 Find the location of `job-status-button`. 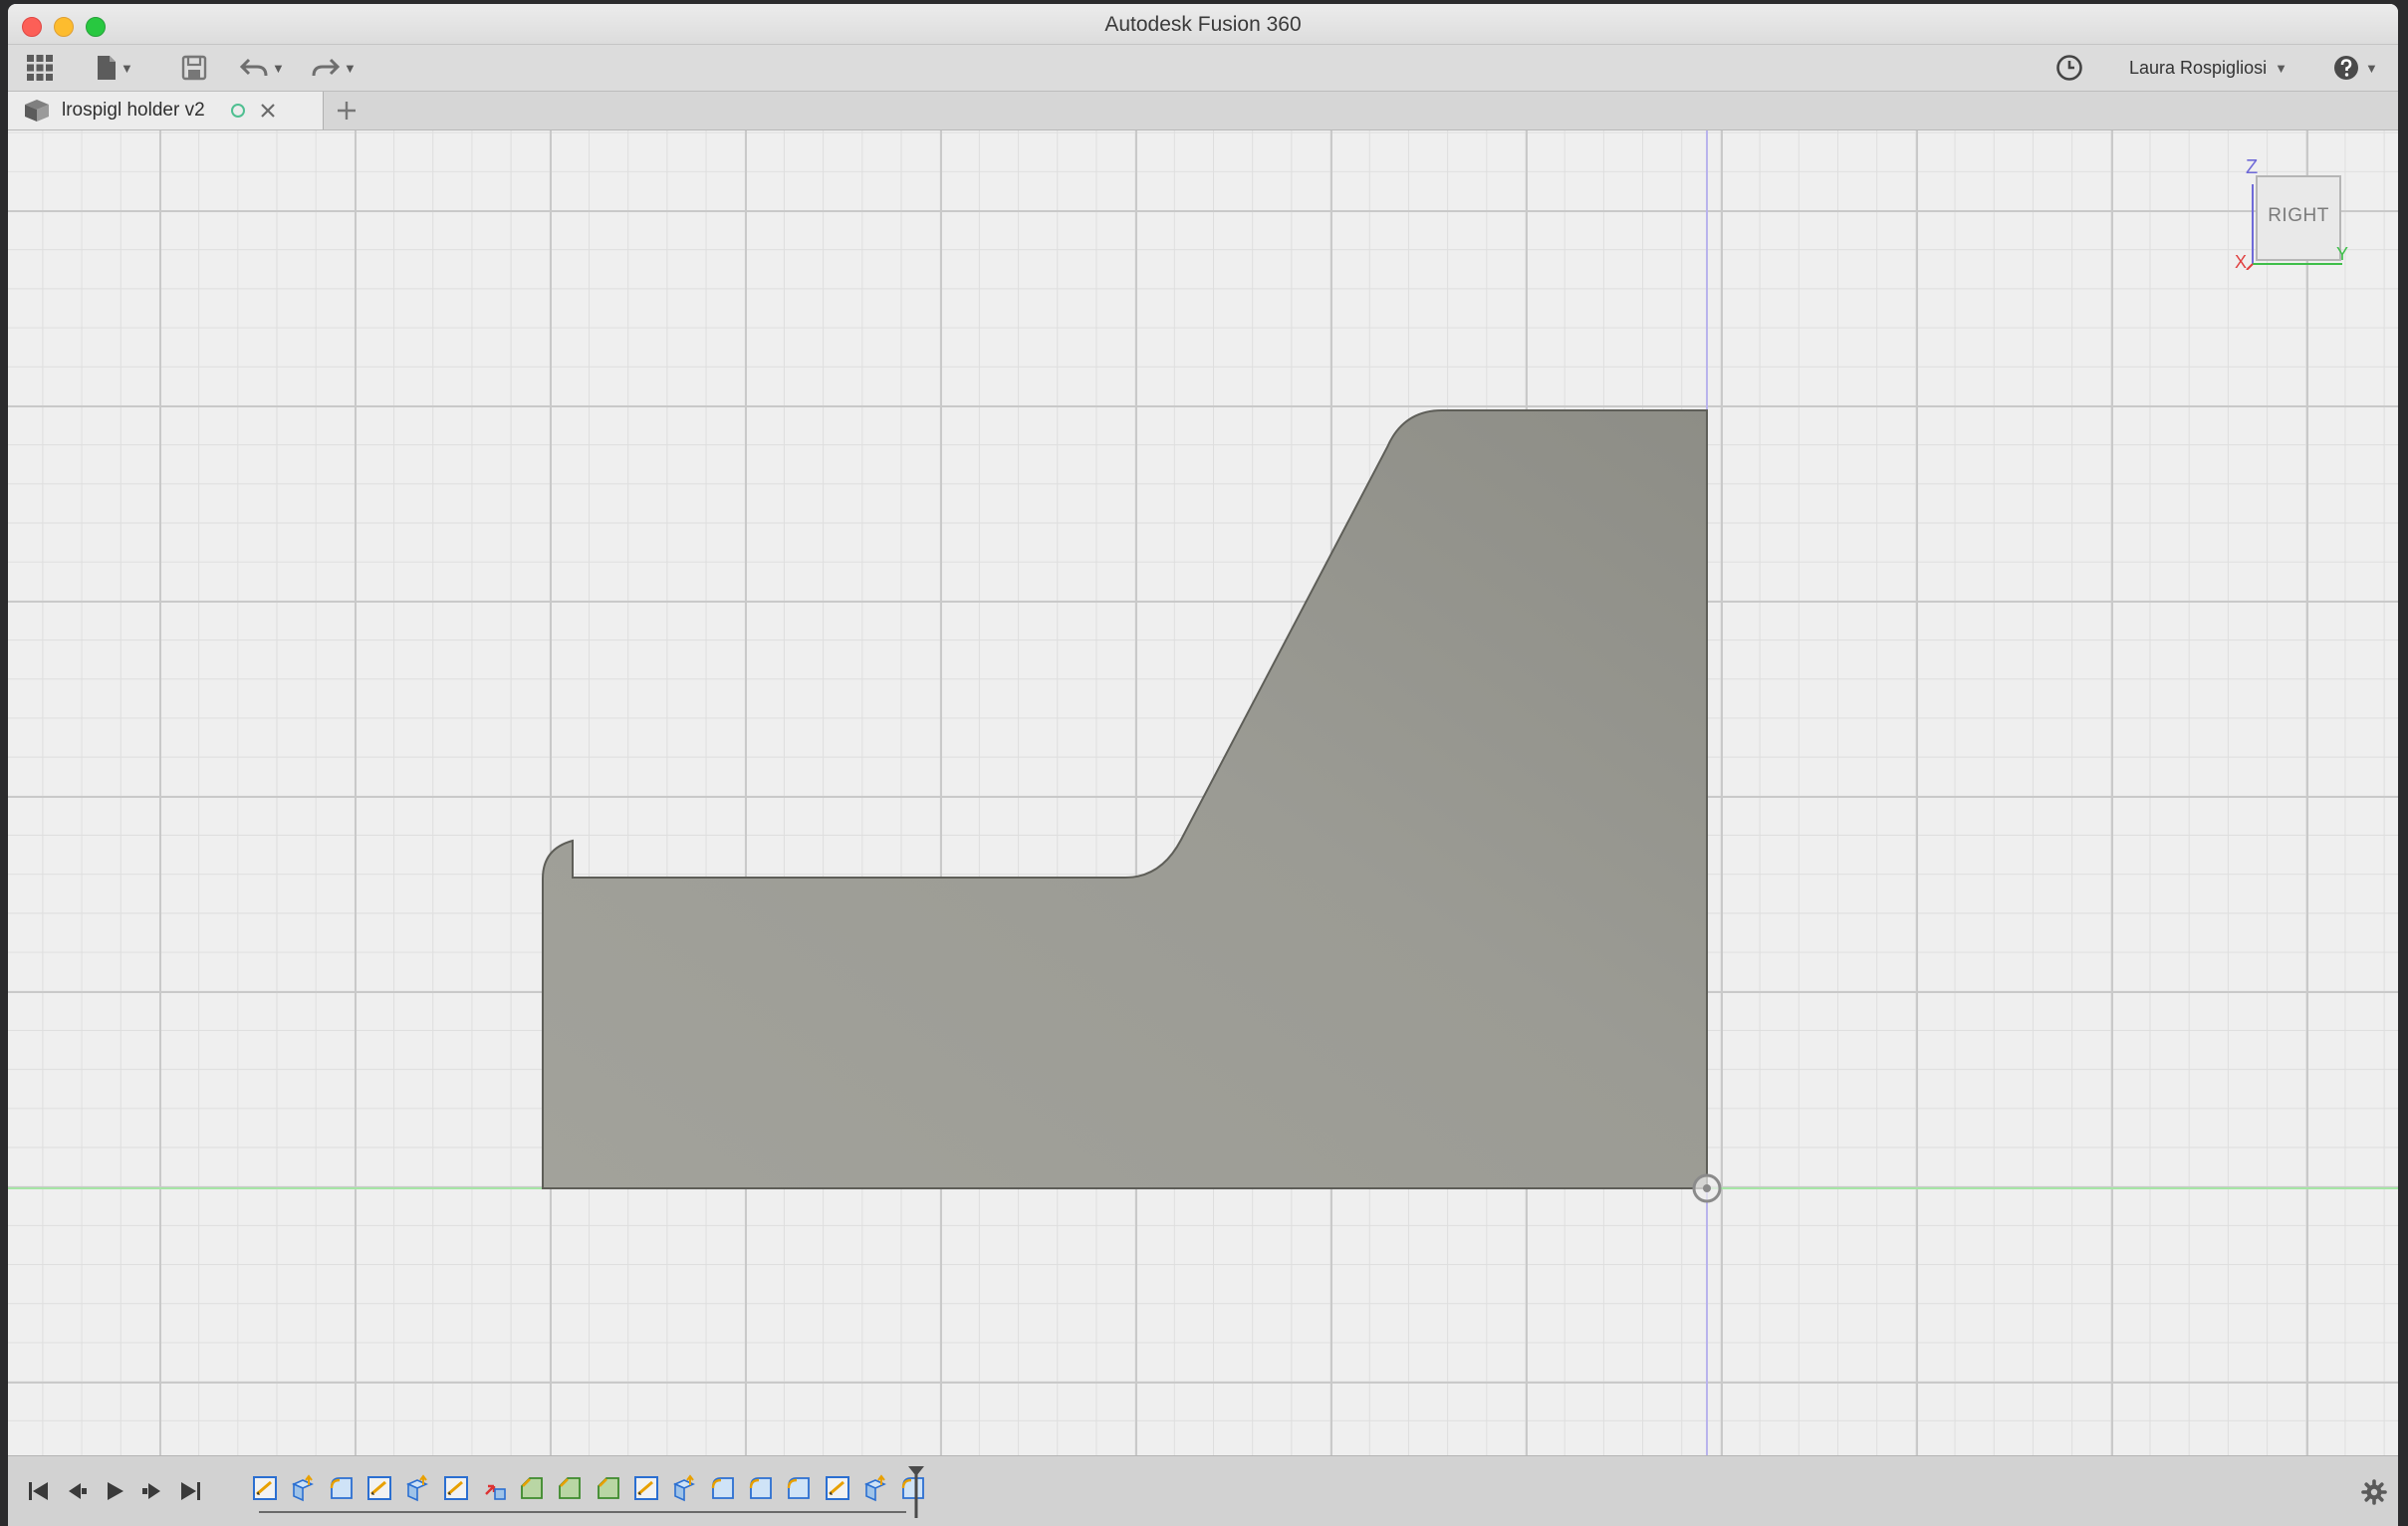

job-status-button is located at coordinates (2069, 68).